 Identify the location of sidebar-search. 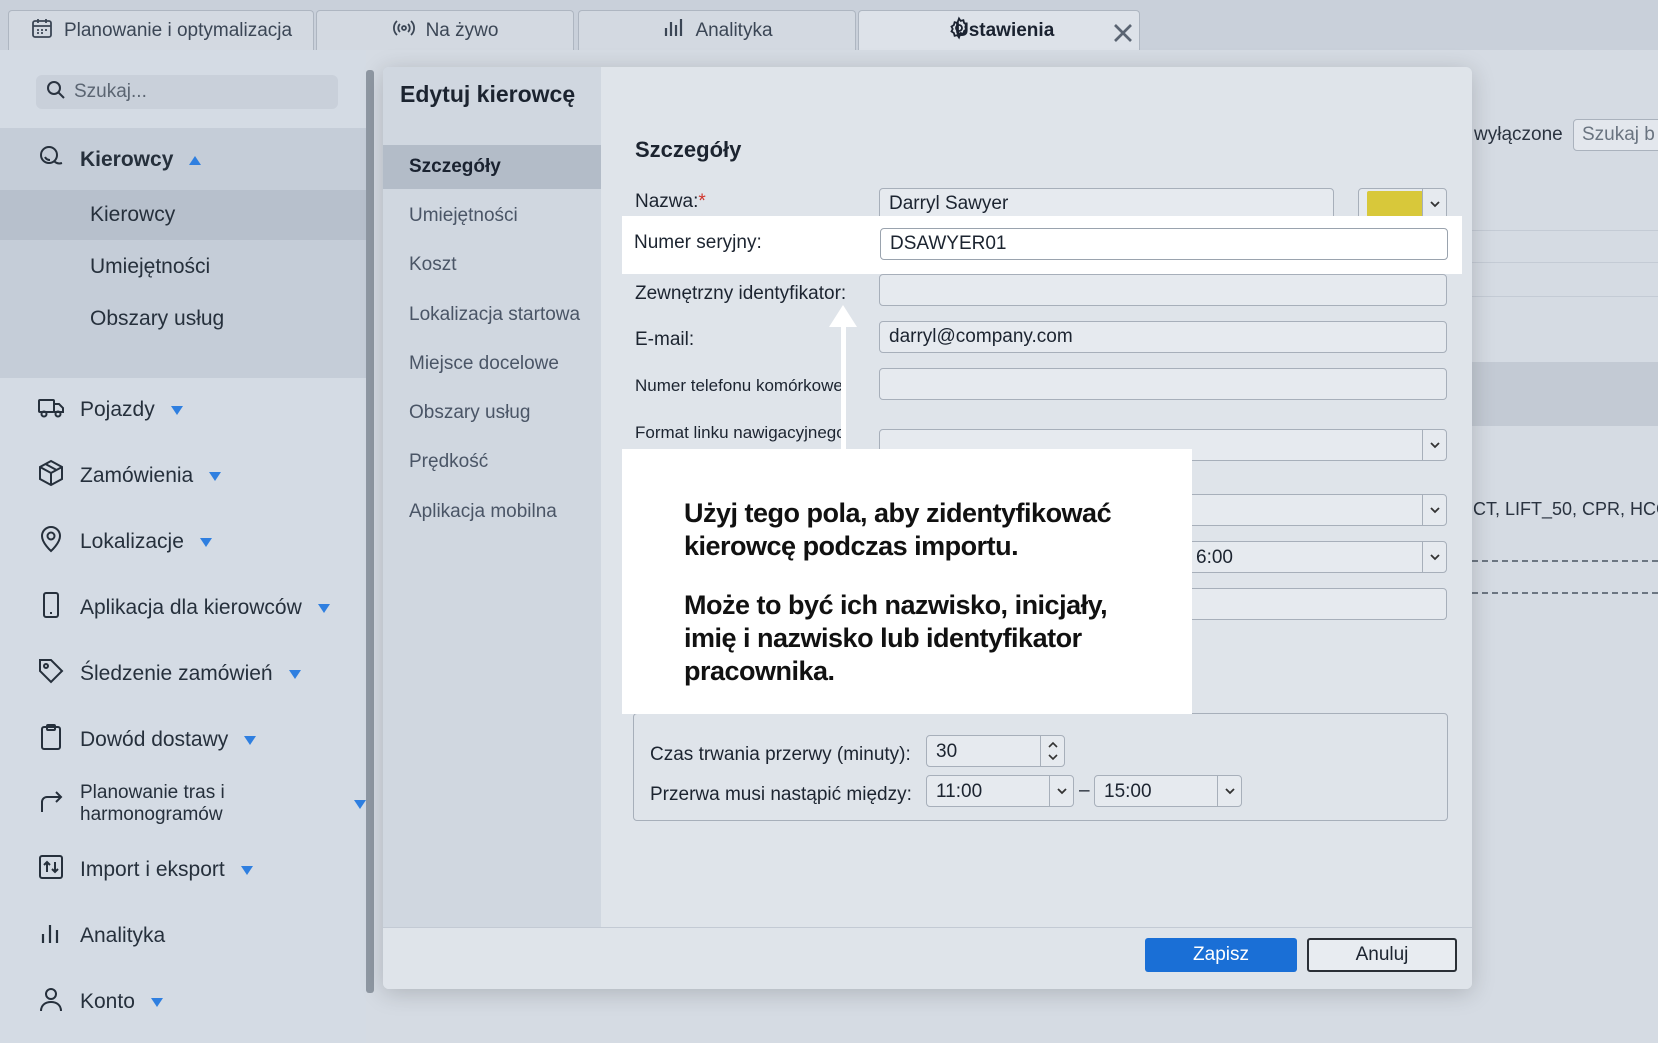
(187, 92).